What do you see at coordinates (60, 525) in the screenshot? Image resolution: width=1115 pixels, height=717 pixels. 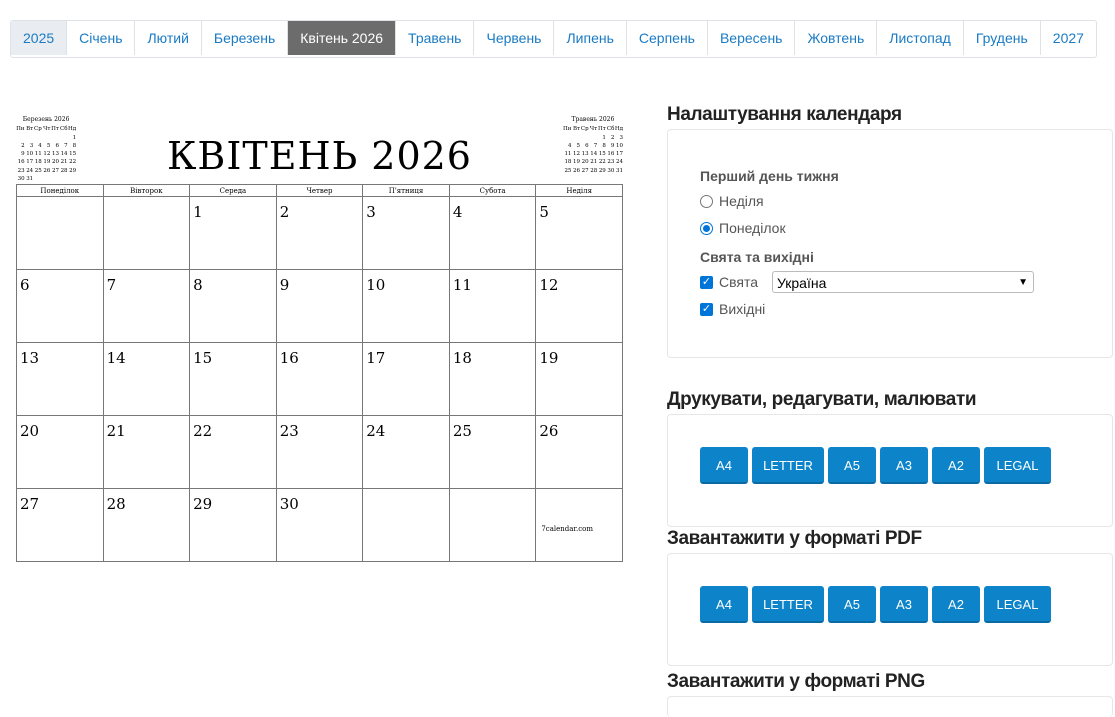 I see `calendar-day-cell: 27` at bounding box center [60, 525].